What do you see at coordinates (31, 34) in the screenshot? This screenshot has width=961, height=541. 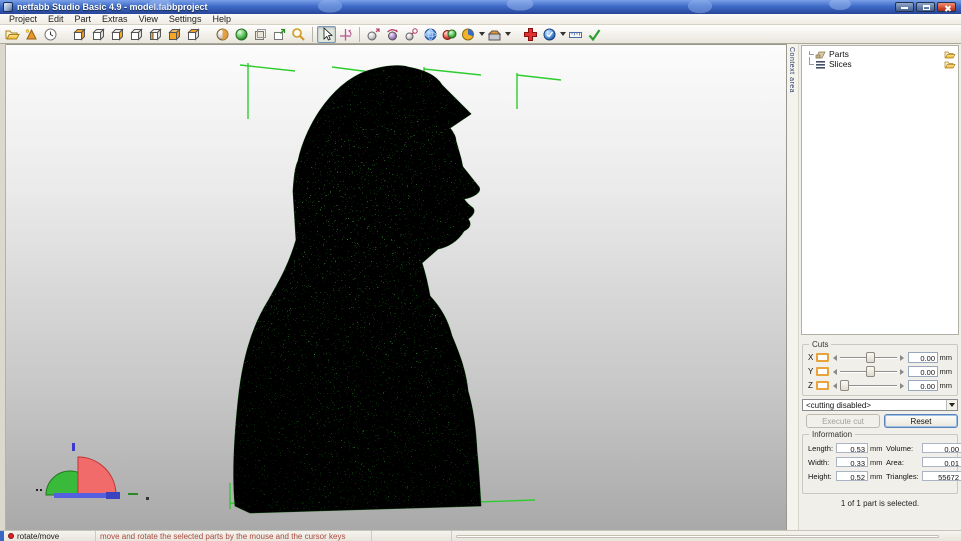 I see `import-part-icon` at bounding box center [31, 34].